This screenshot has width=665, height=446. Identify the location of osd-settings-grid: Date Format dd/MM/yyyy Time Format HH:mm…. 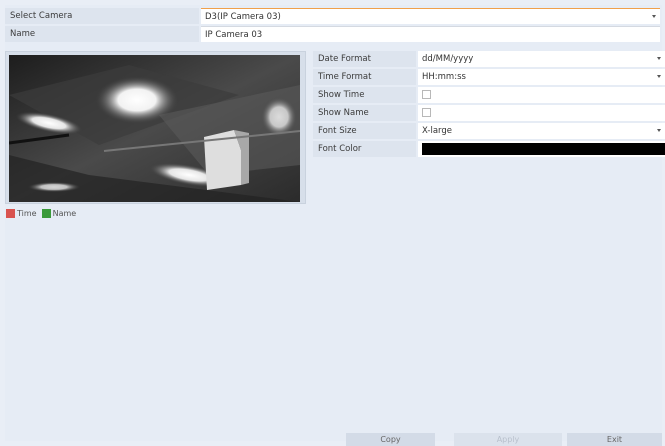
(489, 105).